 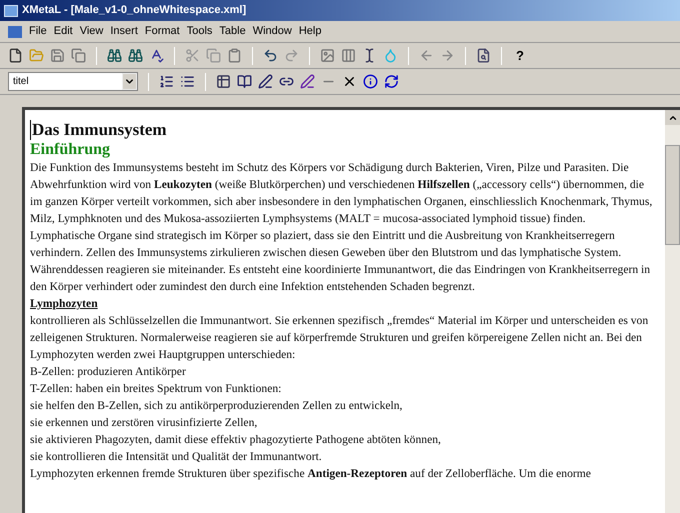 What do you see at coordinates (92, 31) in the screenshot?
I see `menu-item: View` at bounding box center [92, 31].